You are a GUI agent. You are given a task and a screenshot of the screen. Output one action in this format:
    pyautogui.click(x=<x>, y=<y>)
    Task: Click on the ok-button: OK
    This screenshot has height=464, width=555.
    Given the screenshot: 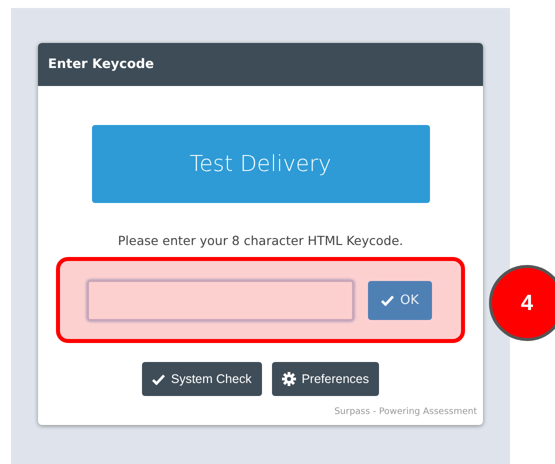 What is the action you would take?
    pyautogui.click(x=400, y=300)
    